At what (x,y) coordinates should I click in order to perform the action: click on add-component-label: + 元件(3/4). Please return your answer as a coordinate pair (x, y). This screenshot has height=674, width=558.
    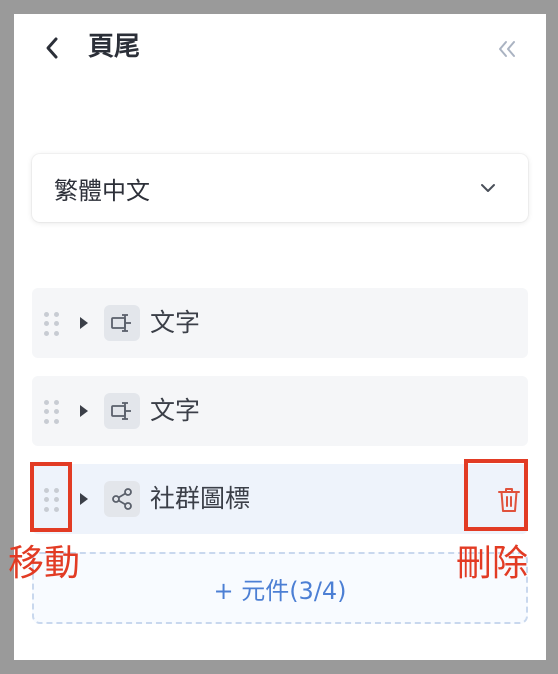
    Looking at the image, I should click on (280, 590).